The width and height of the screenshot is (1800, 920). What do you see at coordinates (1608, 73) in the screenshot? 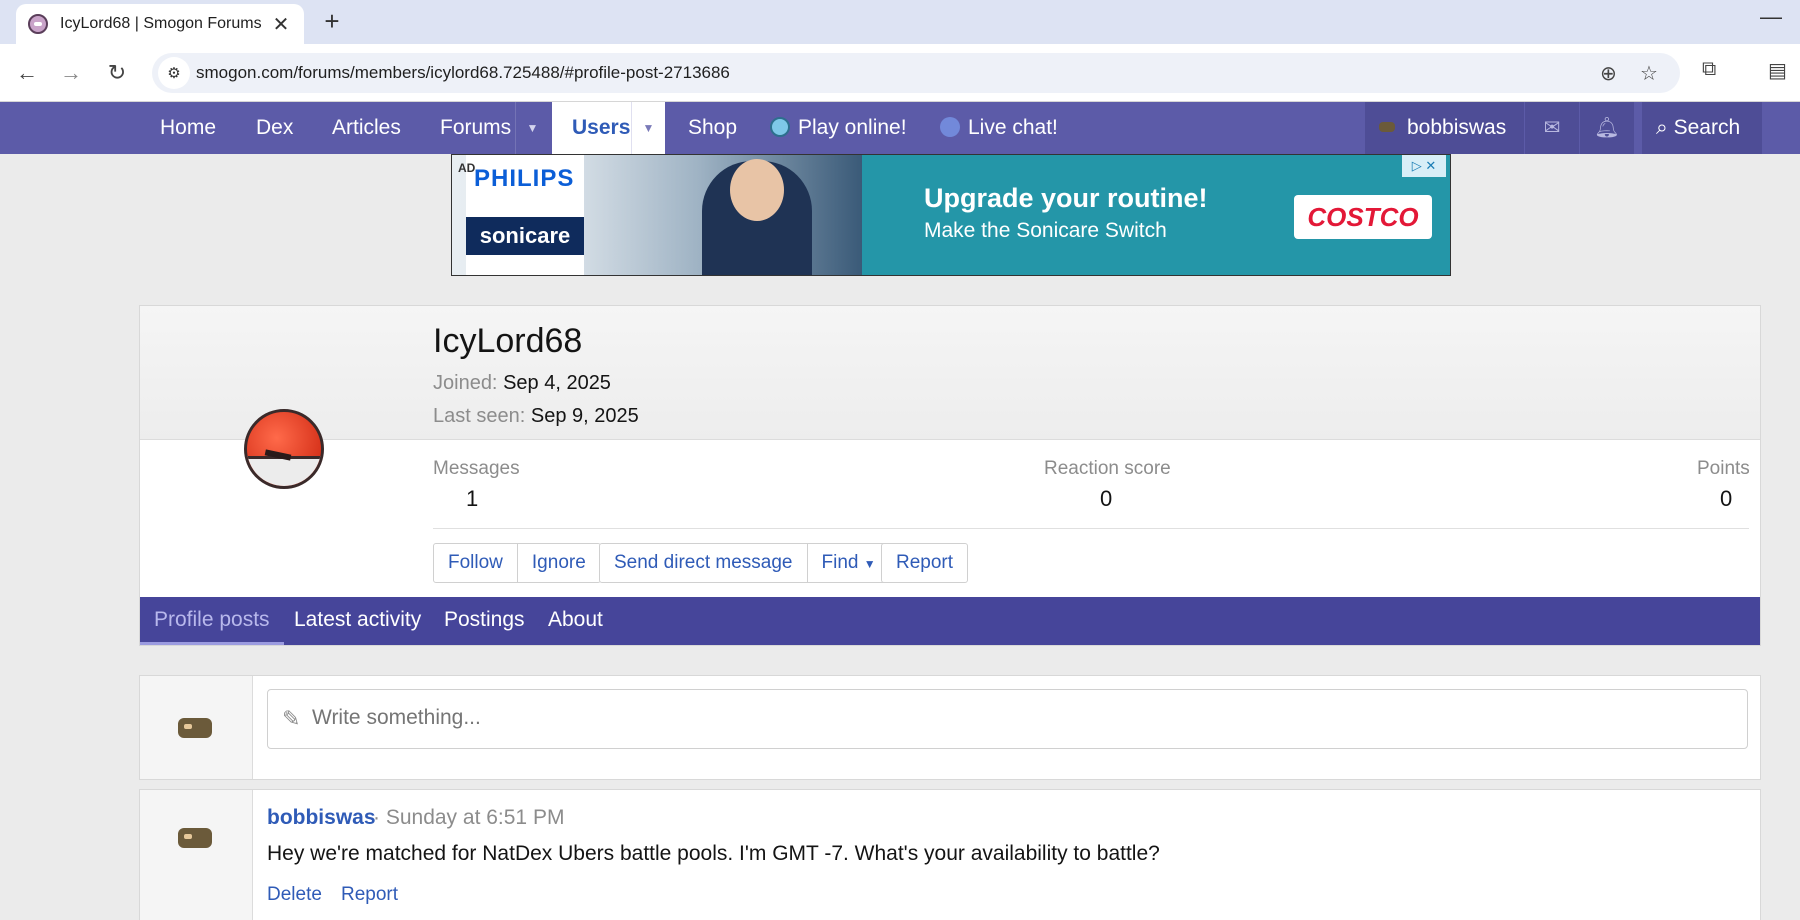
I see `zoom-icon: ⊕` at bounding box center [1608, 73].